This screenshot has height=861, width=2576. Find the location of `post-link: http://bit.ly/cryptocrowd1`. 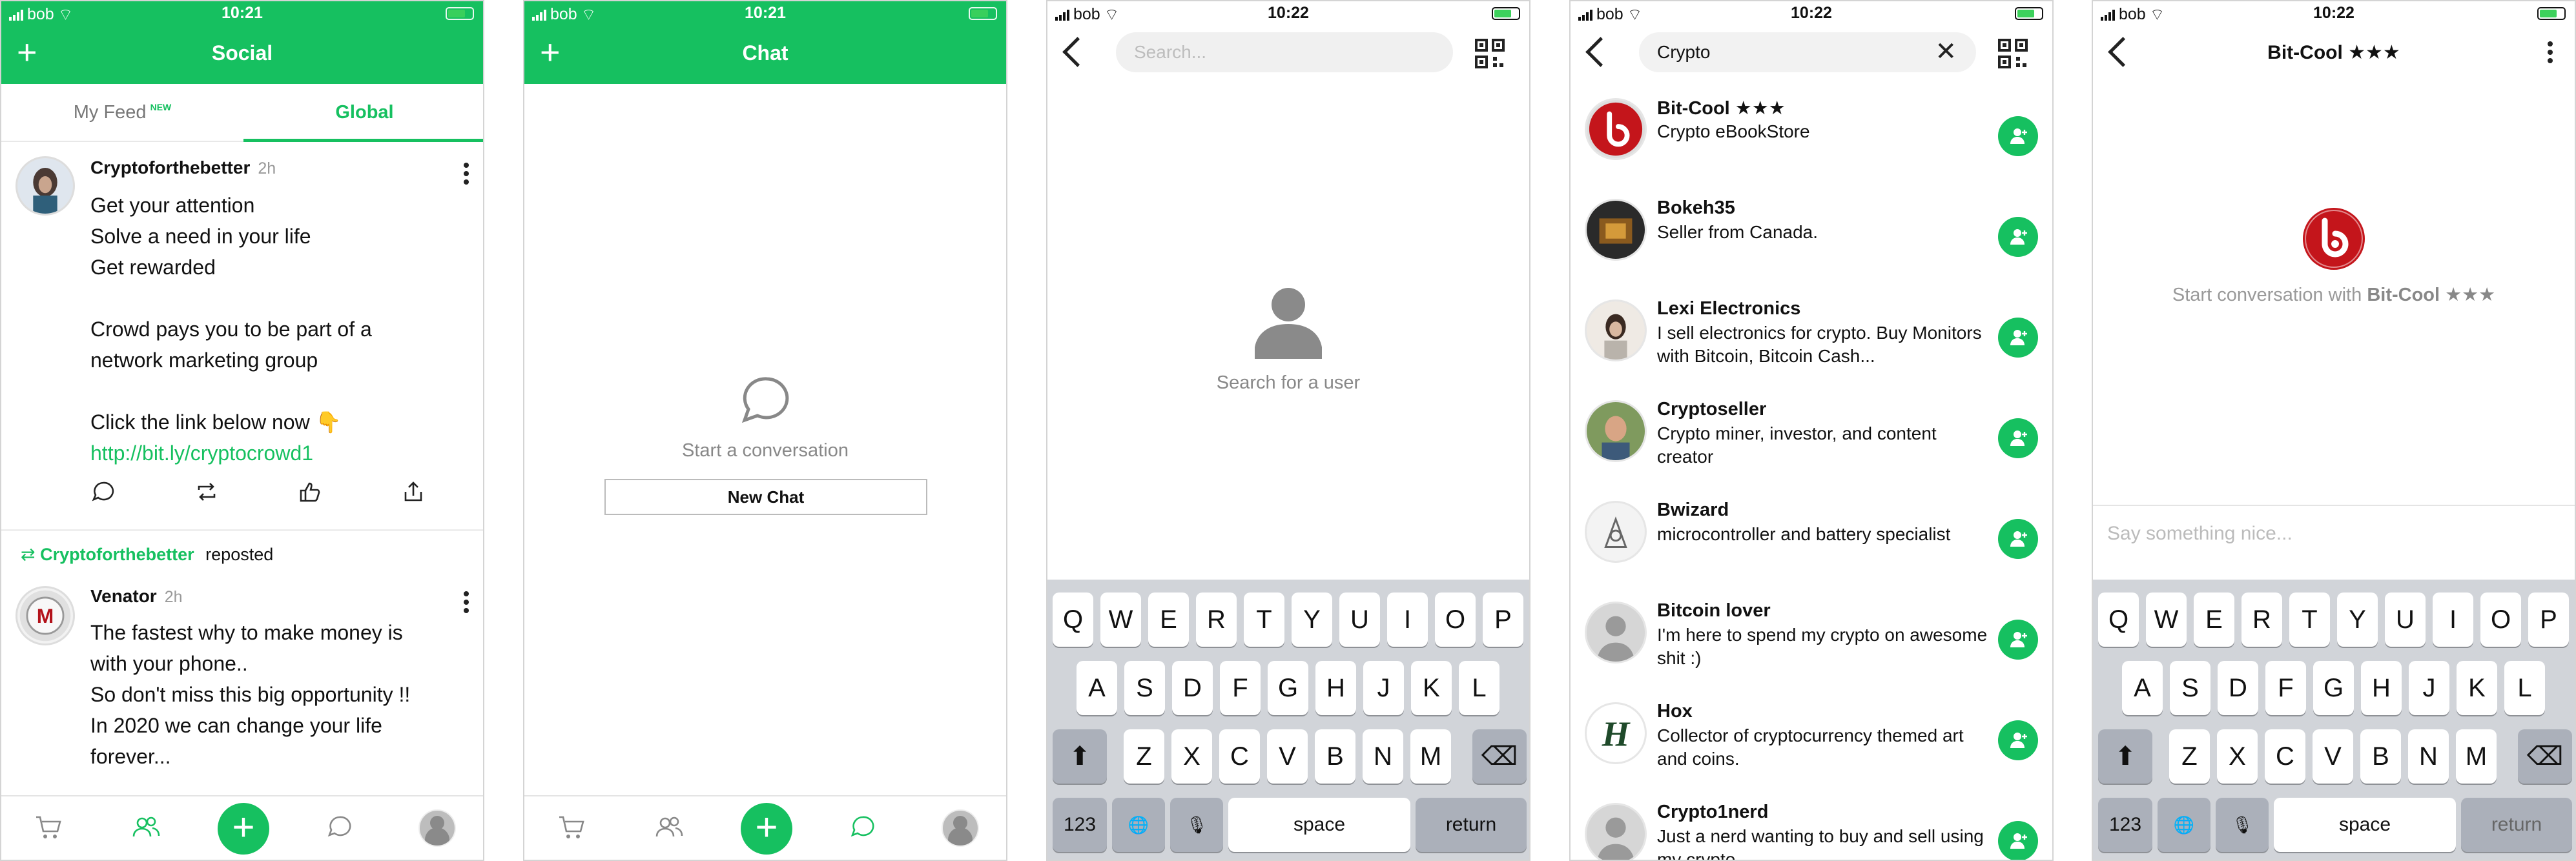

post-link: http://bit.ly/cryptocrowd1 is located at coordinates (277, 453).